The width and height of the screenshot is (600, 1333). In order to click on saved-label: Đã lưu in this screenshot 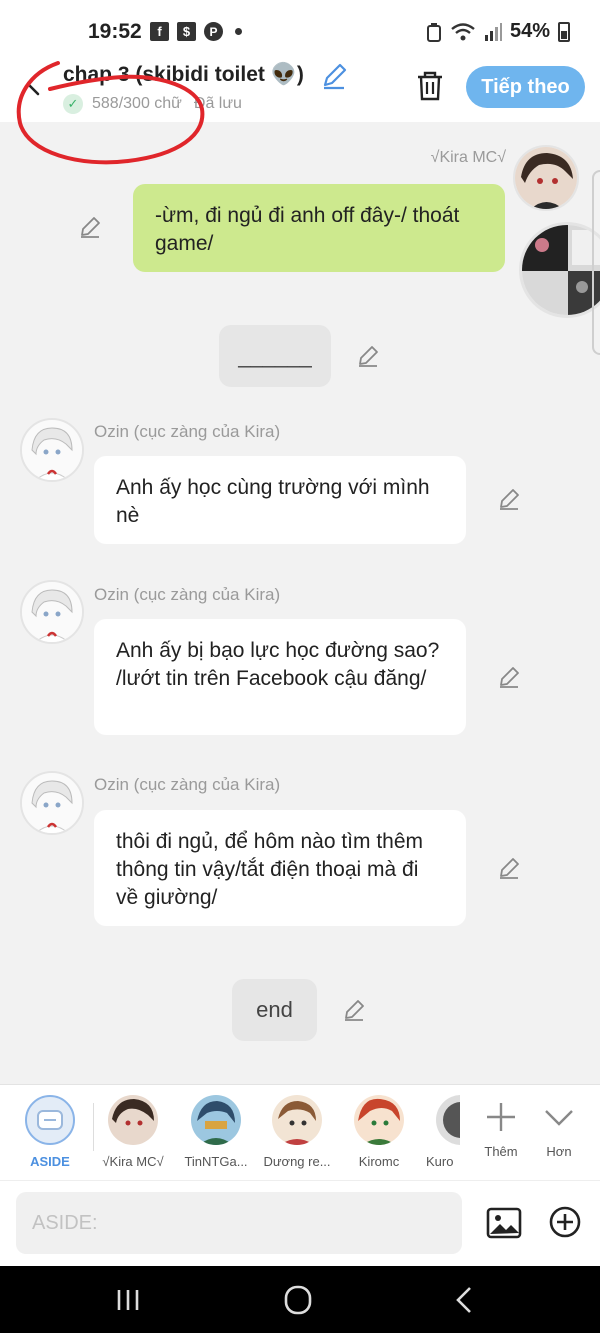, I will do `click(217, 103)`.